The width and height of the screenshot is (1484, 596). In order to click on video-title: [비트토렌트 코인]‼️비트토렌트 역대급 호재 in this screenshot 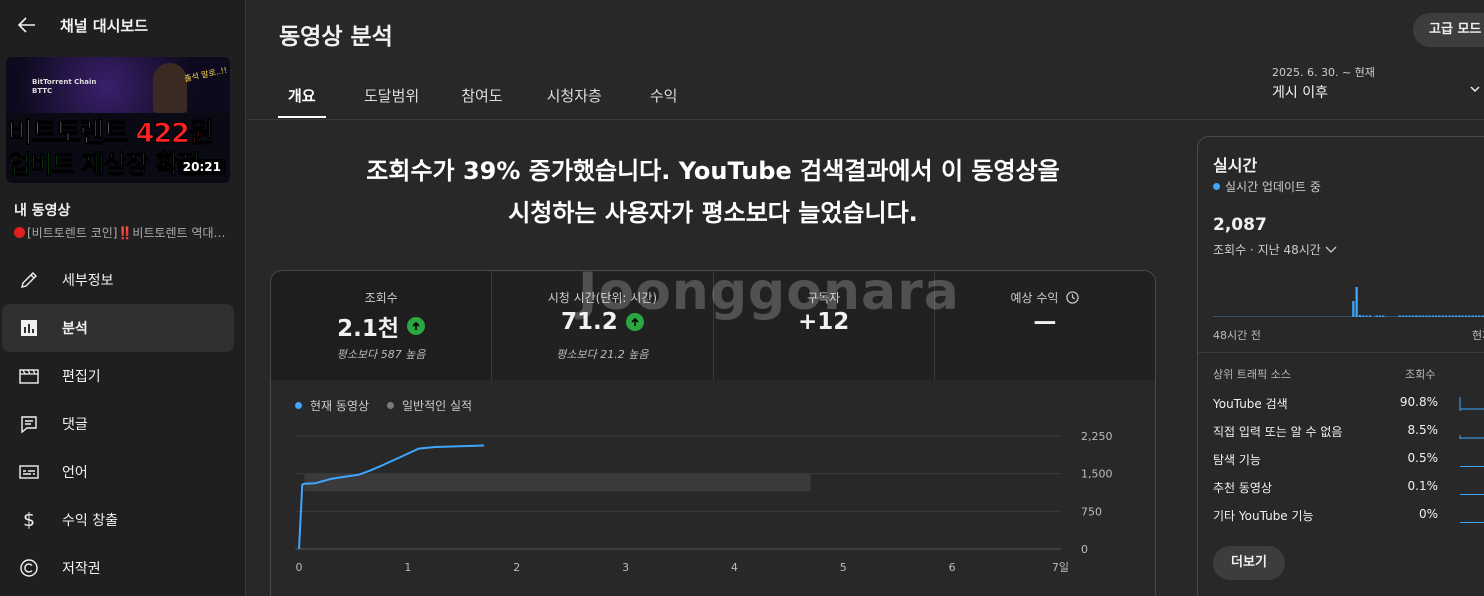, I will do `click(124, 232)`.